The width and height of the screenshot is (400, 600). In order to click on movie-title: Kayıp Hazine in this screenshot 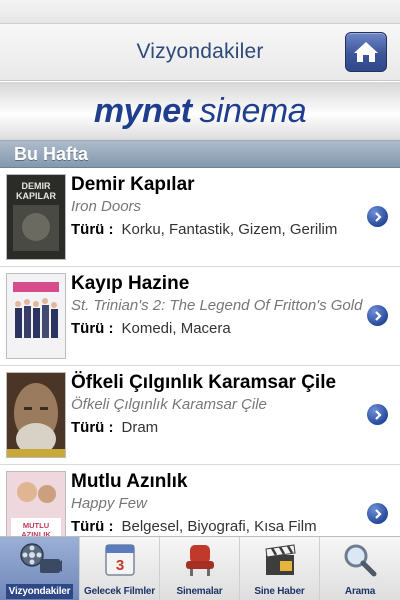, I will do `click(130, 283)`.